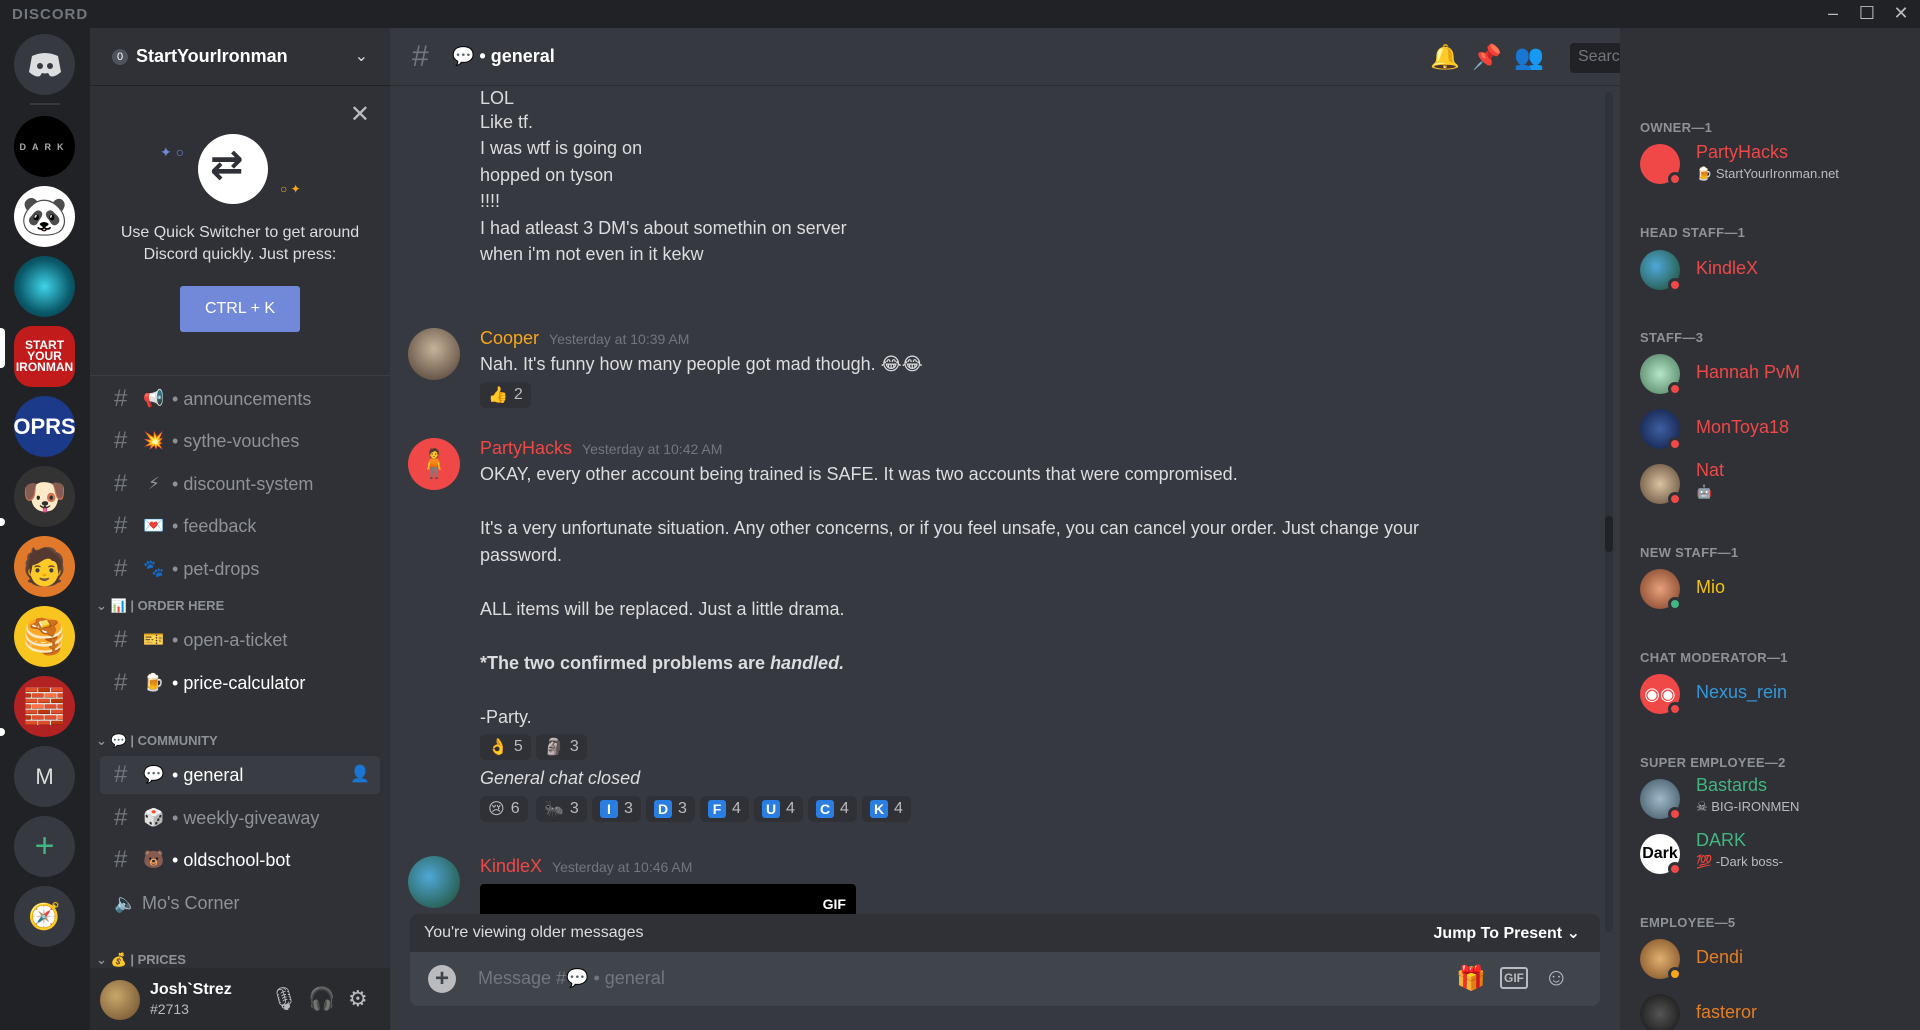 The height and width of the screenshot is (1030, 1920). What do you see at coordinates (1005, 979) in the screenshot?
I see `message-composer: + Message #💬 • general 🎁 GIF ☺` at bounding box center [1005, 979].